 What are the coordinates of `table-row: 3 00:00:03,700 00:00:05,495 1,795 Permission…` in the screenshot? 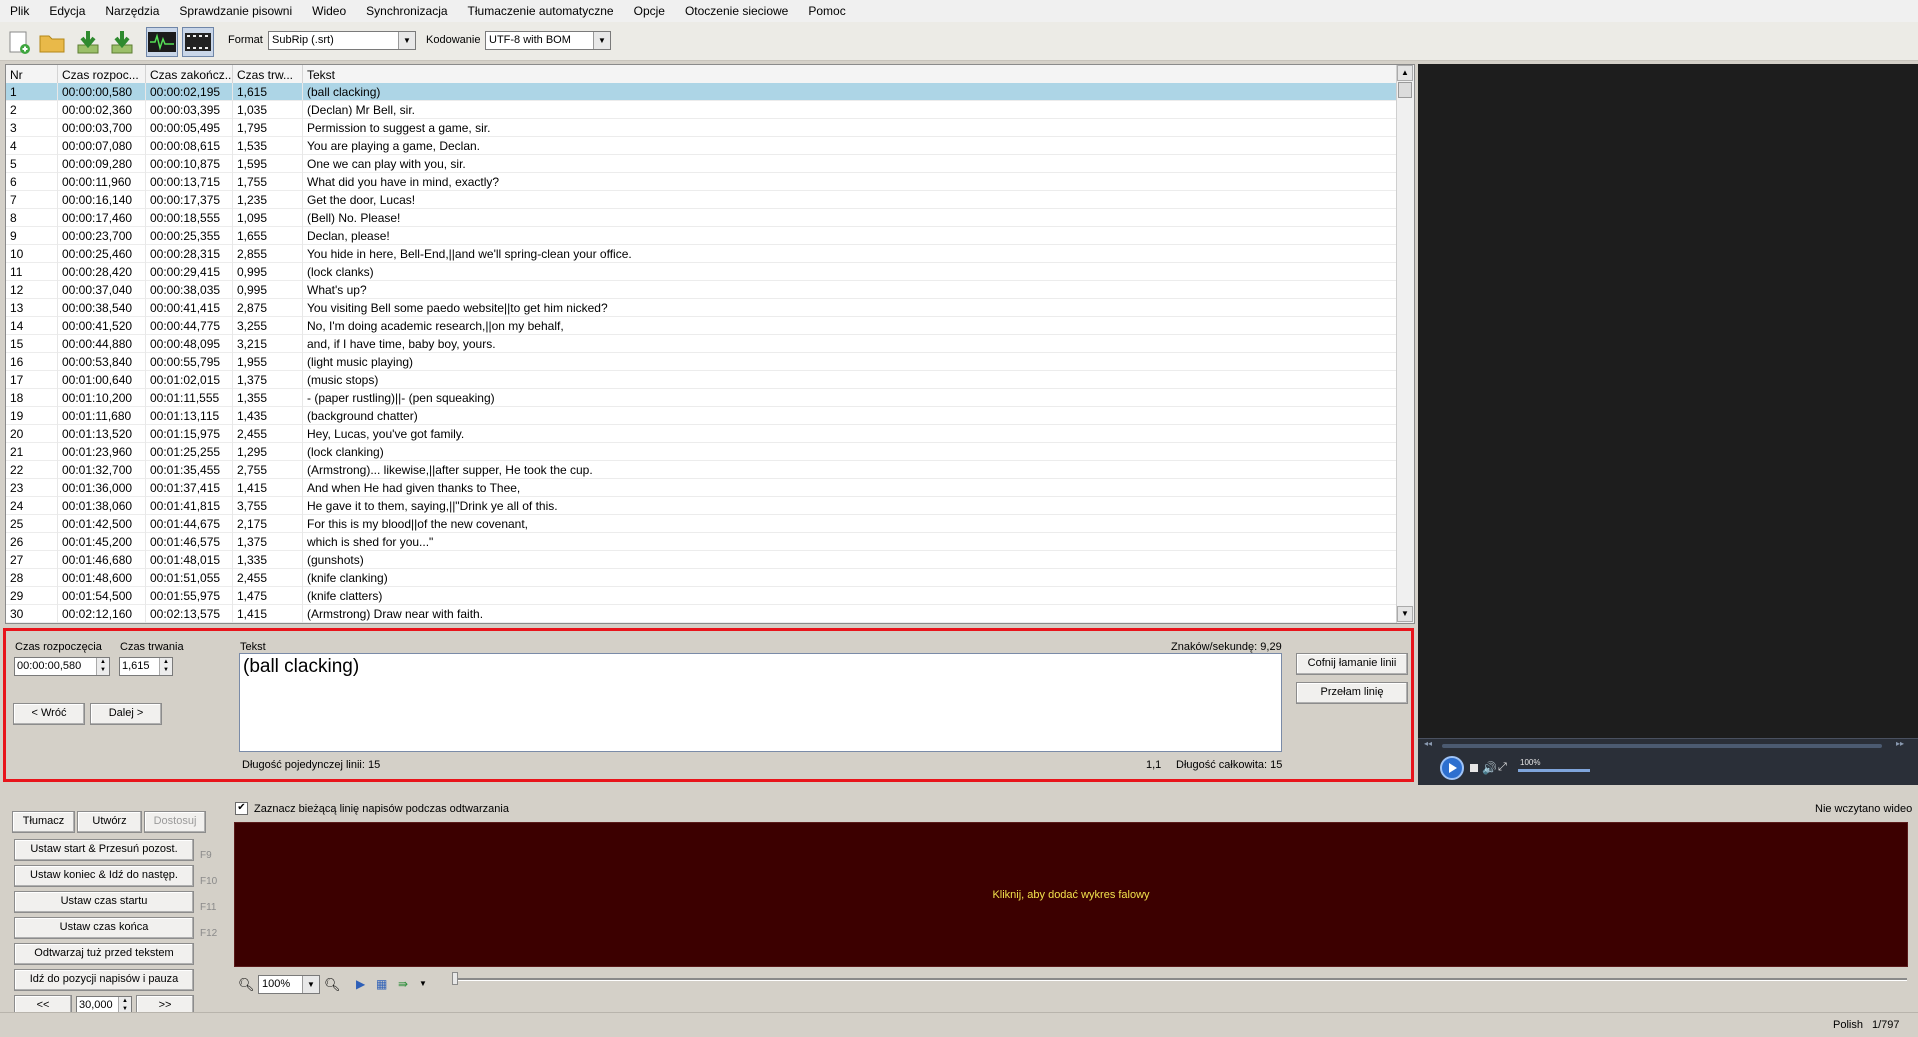 It's located at (702, 128).